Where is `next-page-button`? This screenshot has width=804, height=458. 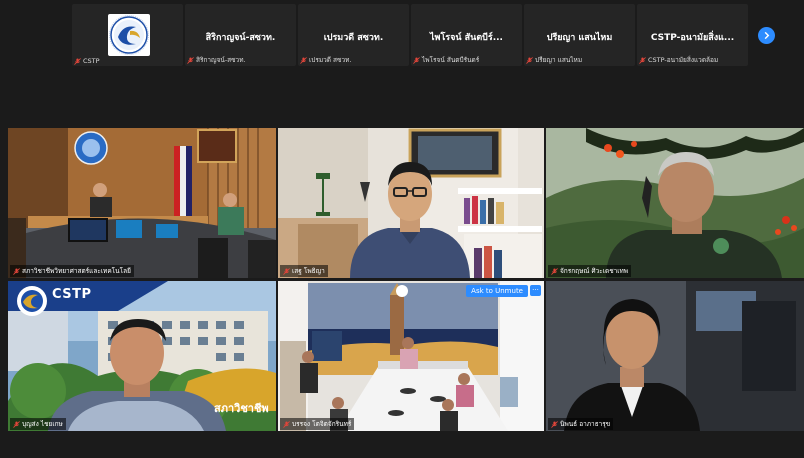 next-page-button is located at coordinates (766, 35).